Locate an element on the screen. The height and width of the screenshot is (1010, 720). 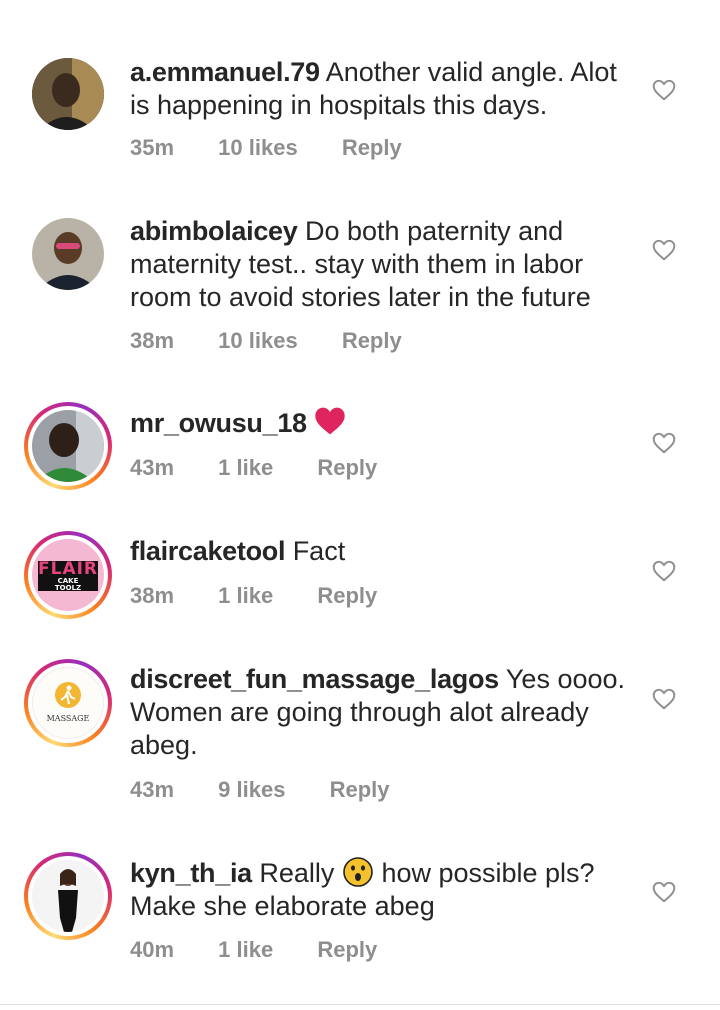
comment-meta: 38m 10 likes Reply is located at coordinates (266, 341).